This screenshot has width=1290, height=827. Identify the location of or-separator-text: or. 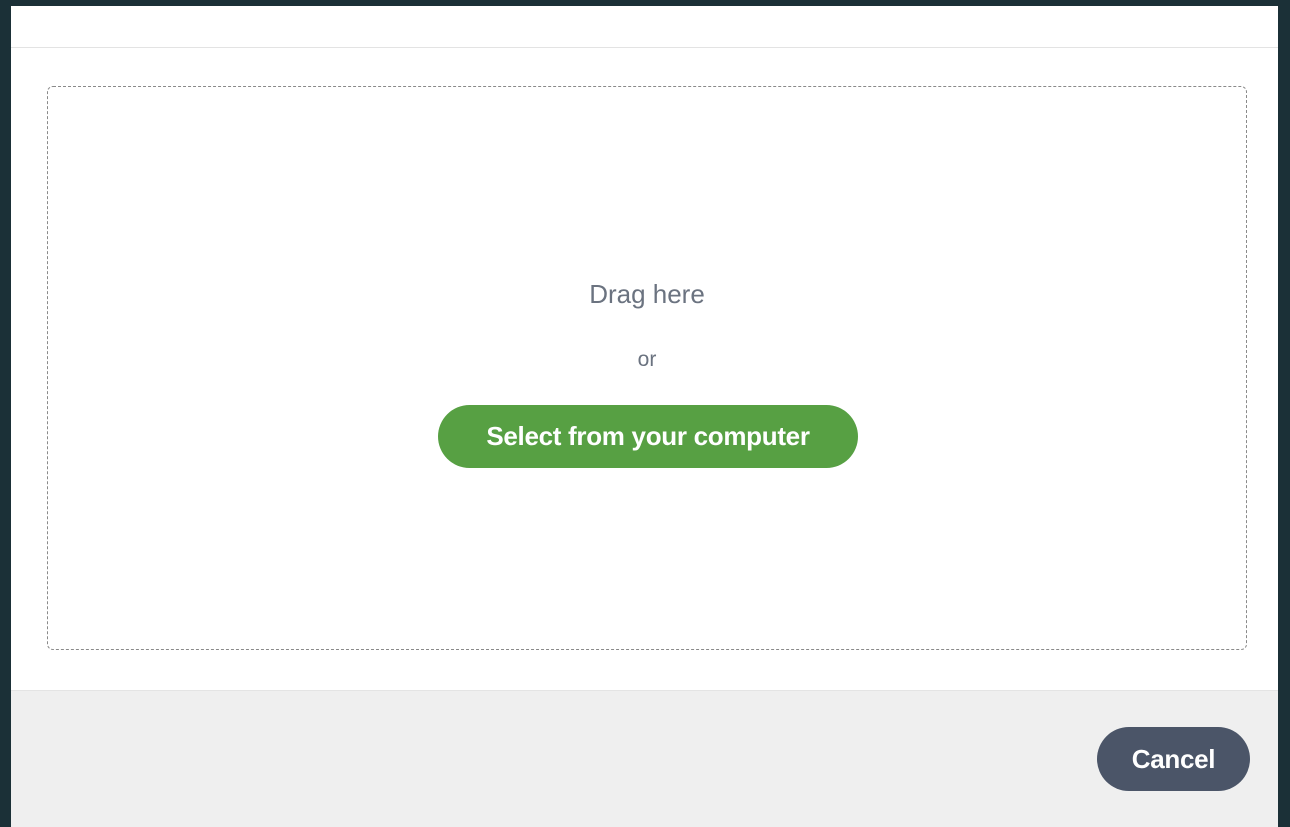
(647, 359).